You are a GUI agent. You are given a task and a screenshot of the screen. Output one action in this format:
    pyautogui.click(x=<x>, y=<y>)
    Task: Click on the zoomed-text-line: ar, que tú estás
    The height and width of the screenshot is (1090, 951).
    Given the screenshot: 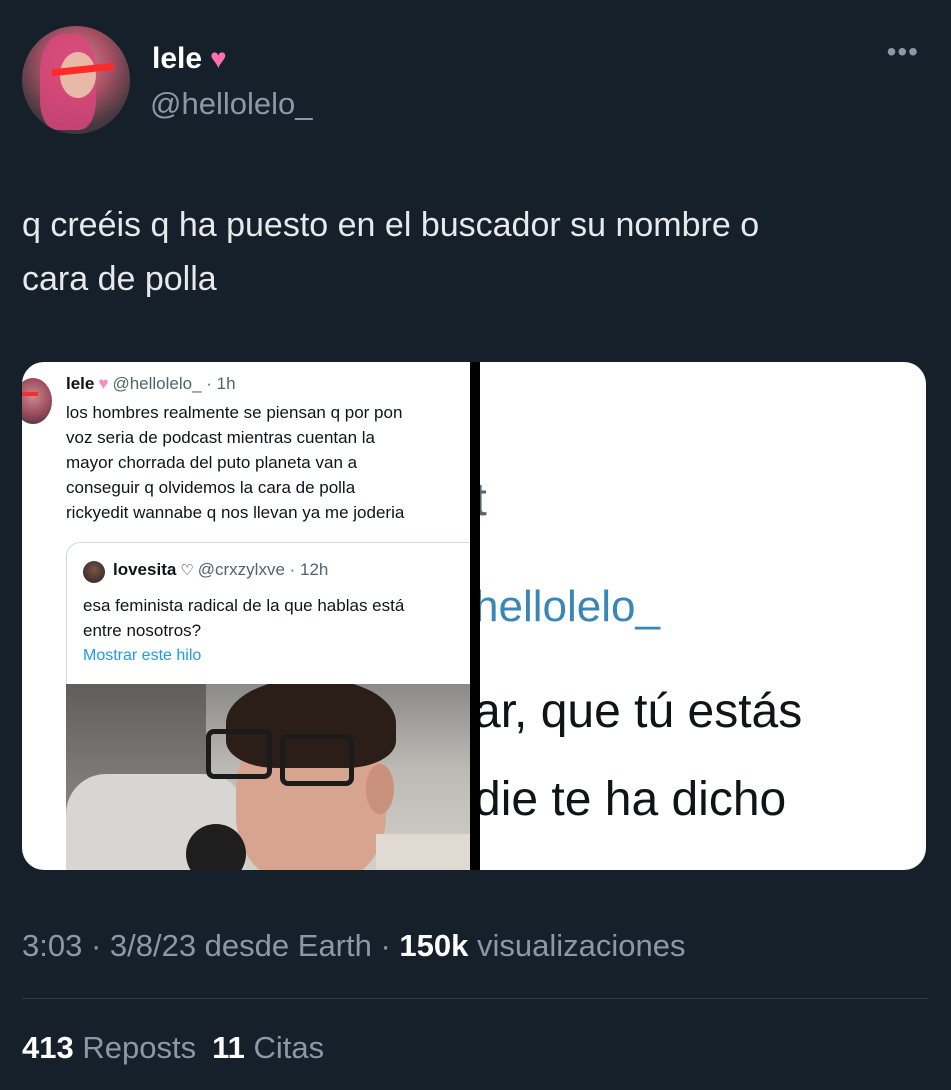 What is the action you would take?
    pyautogui.click(x=641, y=711)
    